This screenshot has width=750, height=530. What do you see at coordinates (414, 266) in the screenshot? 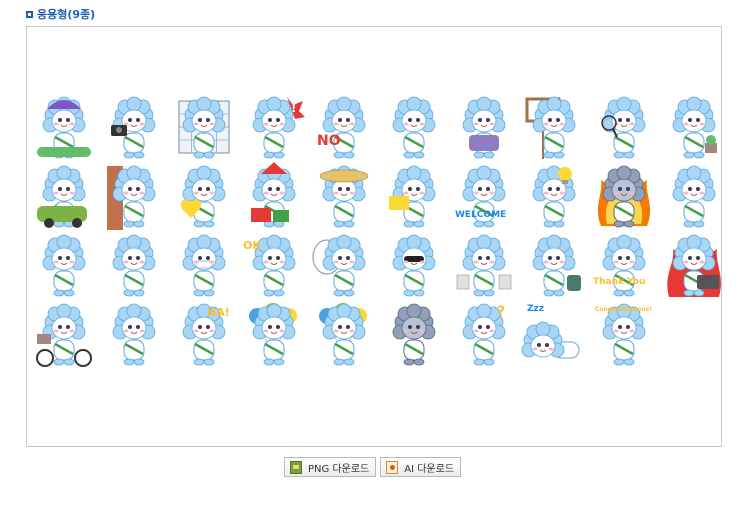
I see `sticker-sunglasses` at bounding box center [414, 266].